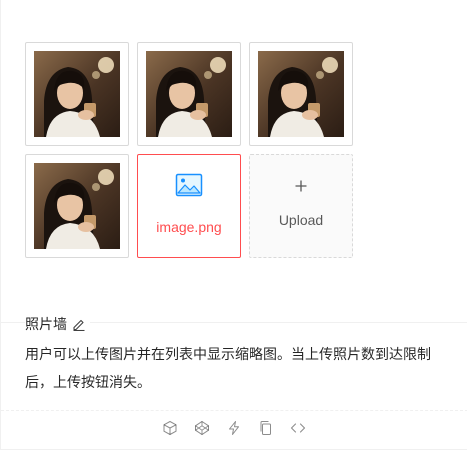 The height and width of the screenshot is (450, 467). What do you see at coordinates (189, 227) in the screenshot?
I see `error-file-name: image.png` at bounding box center [189, 227].